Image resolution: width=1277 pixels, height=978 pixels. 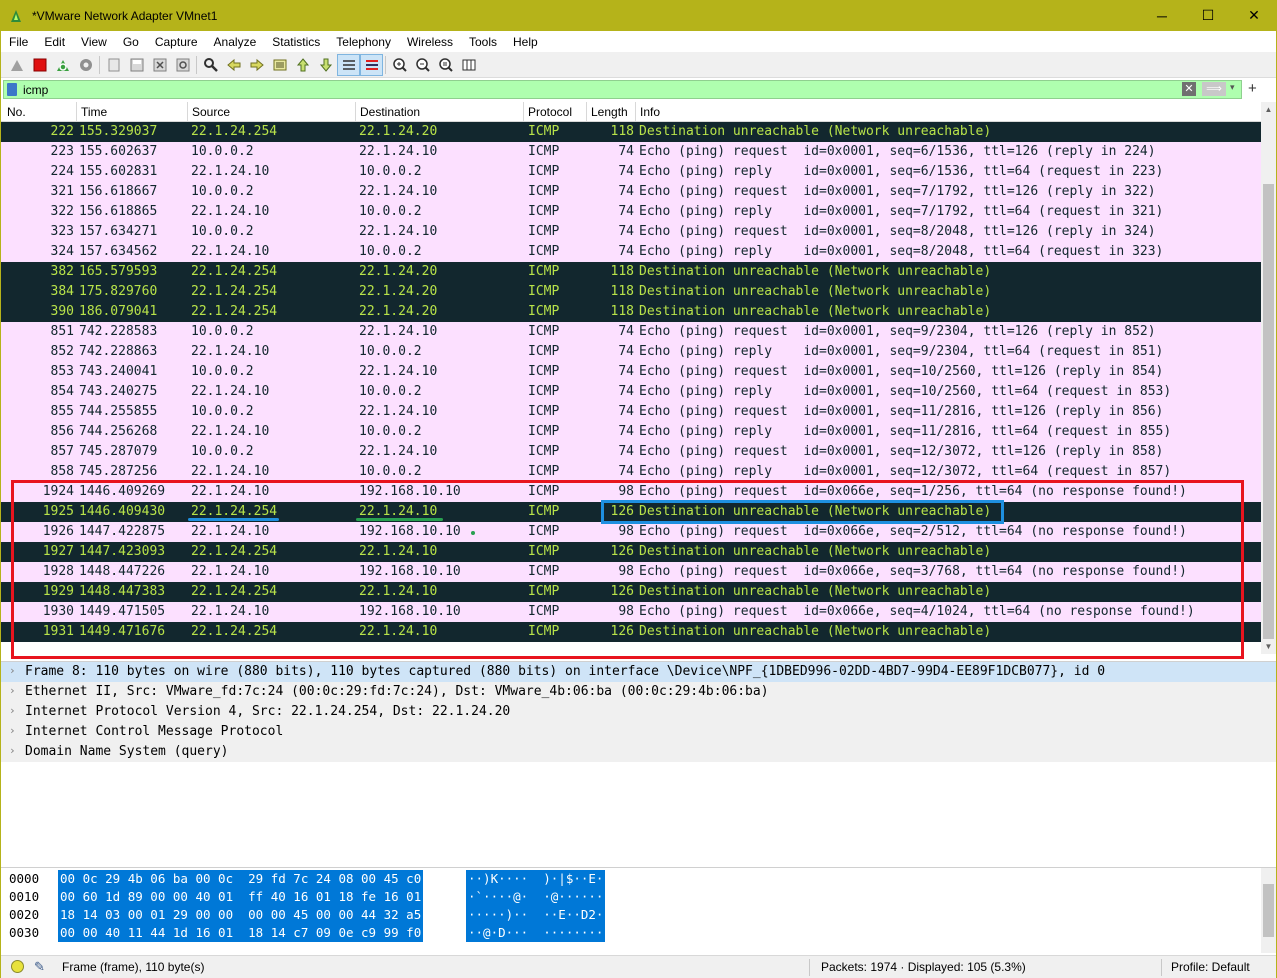 What do you see at coordinates (422, 65) in the screenshot?
I see `zoom-out-icon` at bounding box center [422, 65].